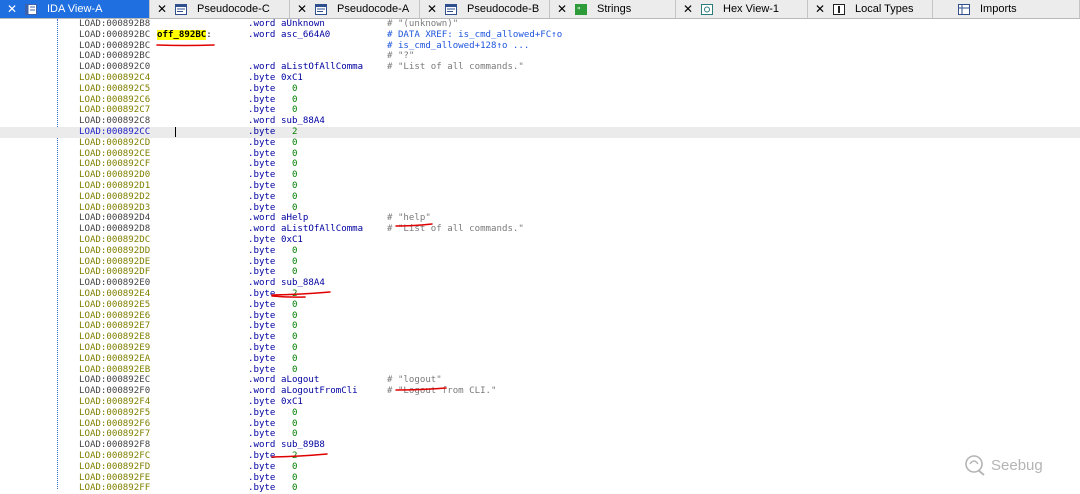 Image resolution: width=1080 pixels, height=494 pixels. What do you see at coordinates (540, 445) in the screenshot?
I see `code-line: LOAD:000892F8 .word sub_89B8` at bounding box center [540, 445].